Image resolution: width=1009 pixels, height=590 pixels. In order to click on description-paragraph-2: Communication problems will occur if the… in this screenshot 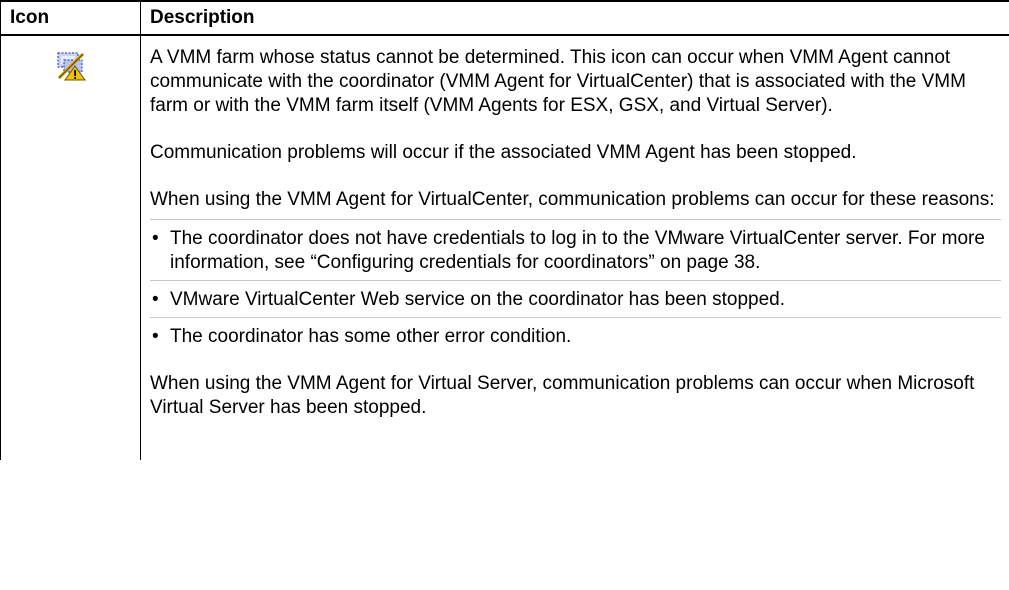, I will do `click(503, 152)`.